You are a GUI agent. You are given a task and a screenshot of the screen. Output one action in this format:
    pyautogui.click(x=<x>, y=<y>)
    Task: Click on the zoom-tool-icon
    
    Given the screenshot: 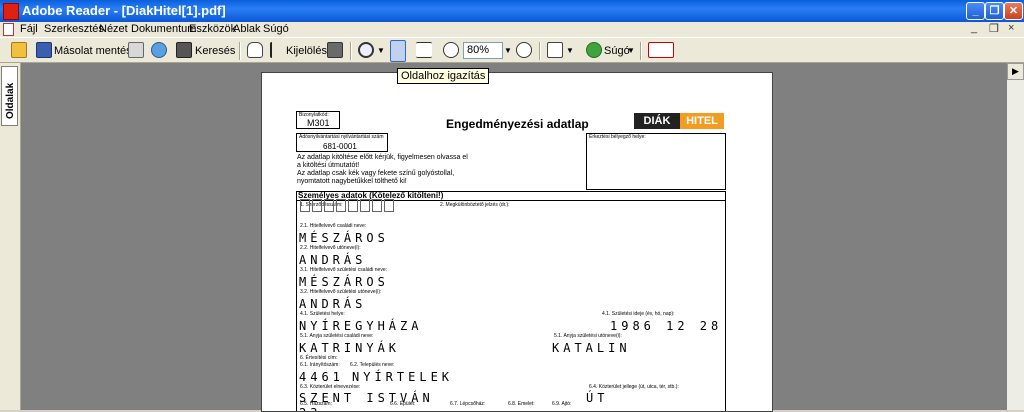 What is the action you would take?
    pyautogui.click(x=366, y=50)
    